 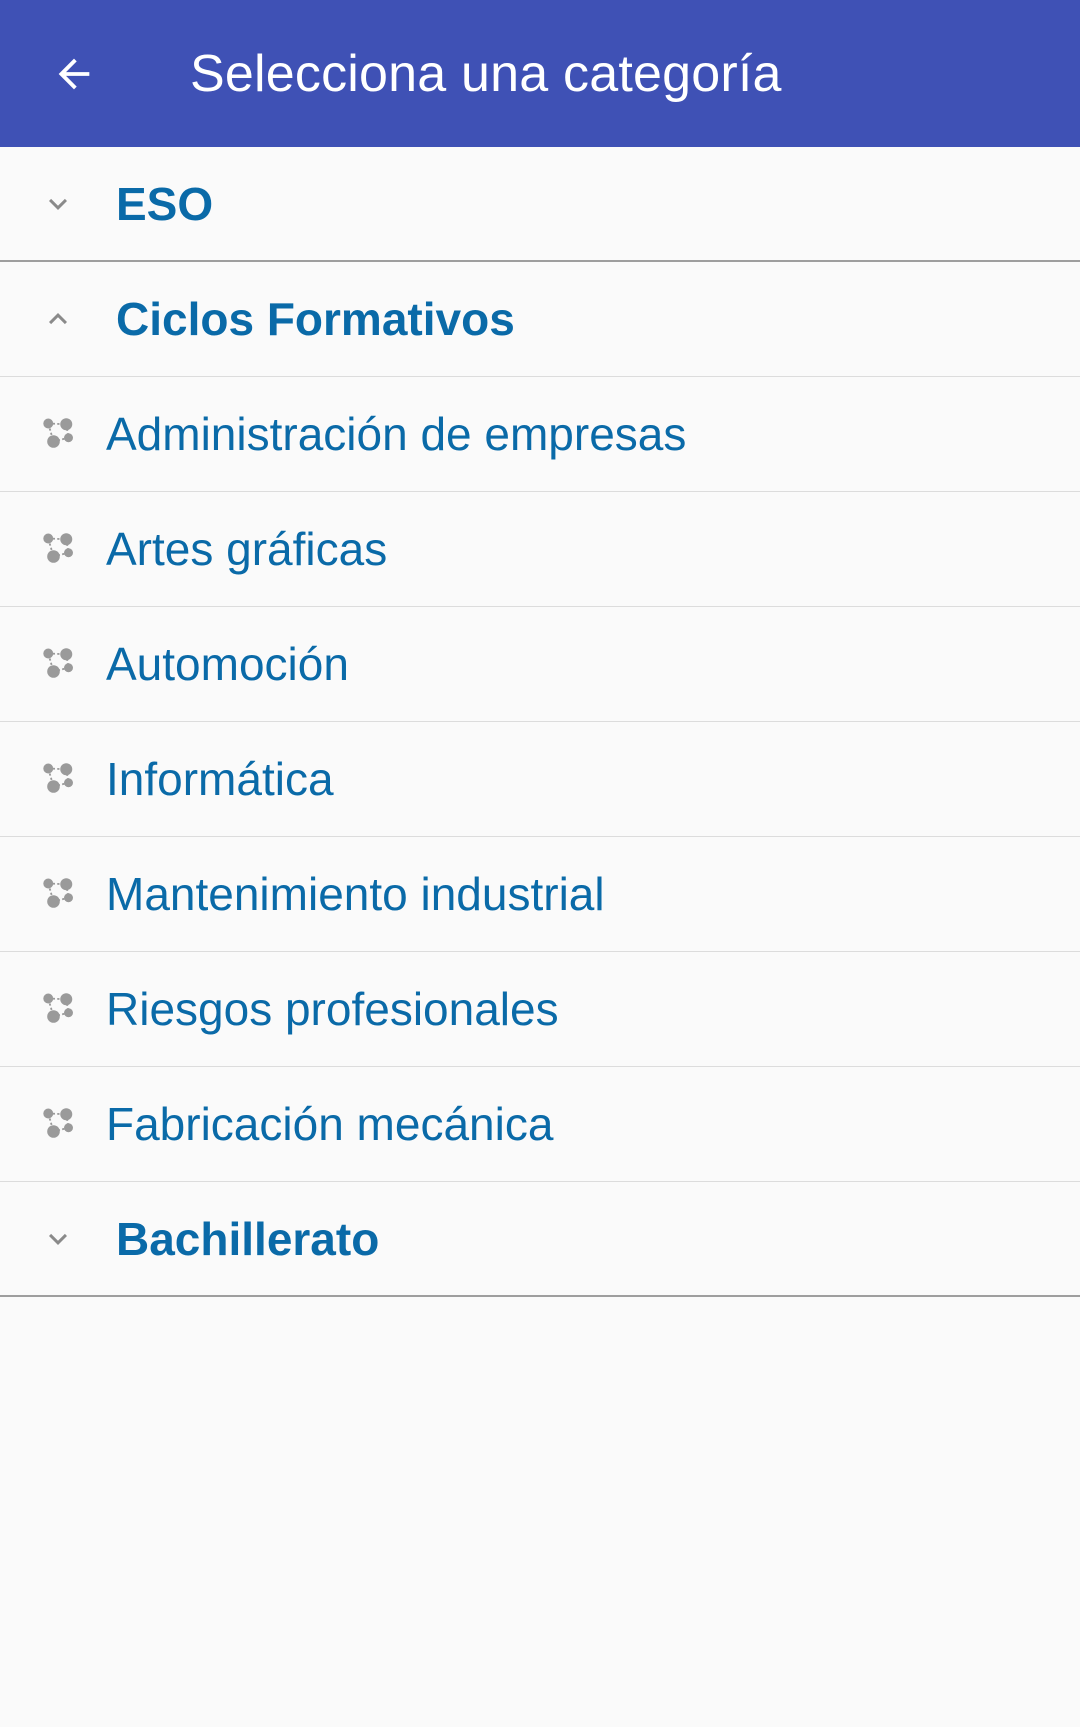 What do you see at coordinates (486, 73) in the screenshot?
I see `page-title: Selecciona una categoría` at bounding box center [486, 73].